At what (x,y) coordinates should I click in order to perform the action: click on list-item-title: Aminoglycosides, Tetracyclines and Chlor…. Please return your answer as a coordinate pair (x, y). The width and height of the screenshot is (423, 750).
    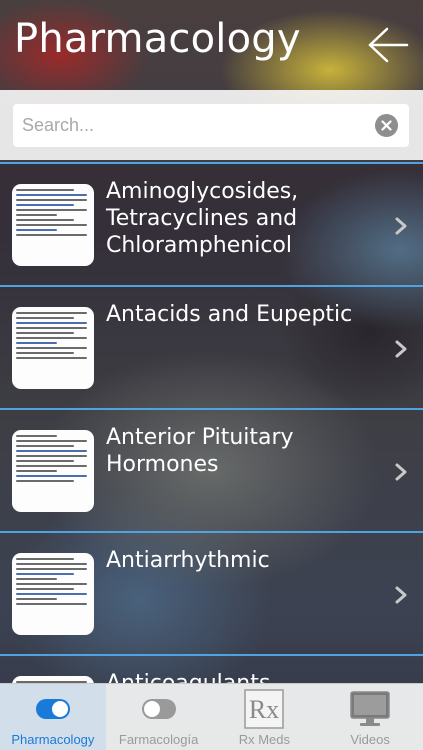
    Looking at the image, I should click on (202, 218).